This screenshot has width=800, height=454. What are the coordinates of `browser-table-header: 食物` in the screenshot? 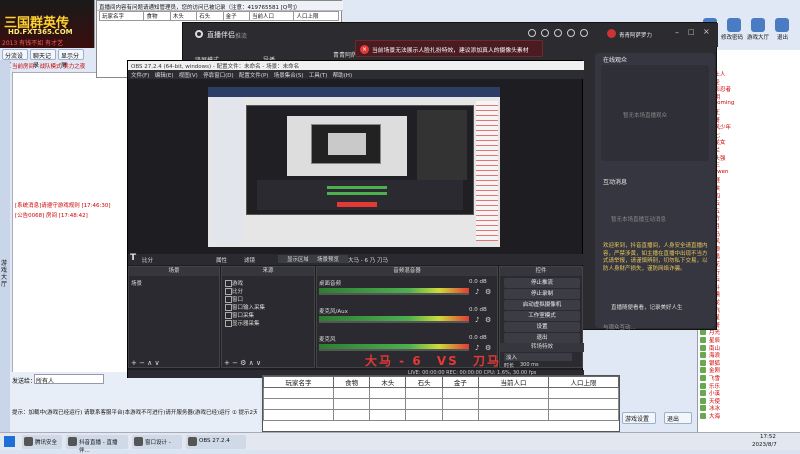 It's located at (157, 16).